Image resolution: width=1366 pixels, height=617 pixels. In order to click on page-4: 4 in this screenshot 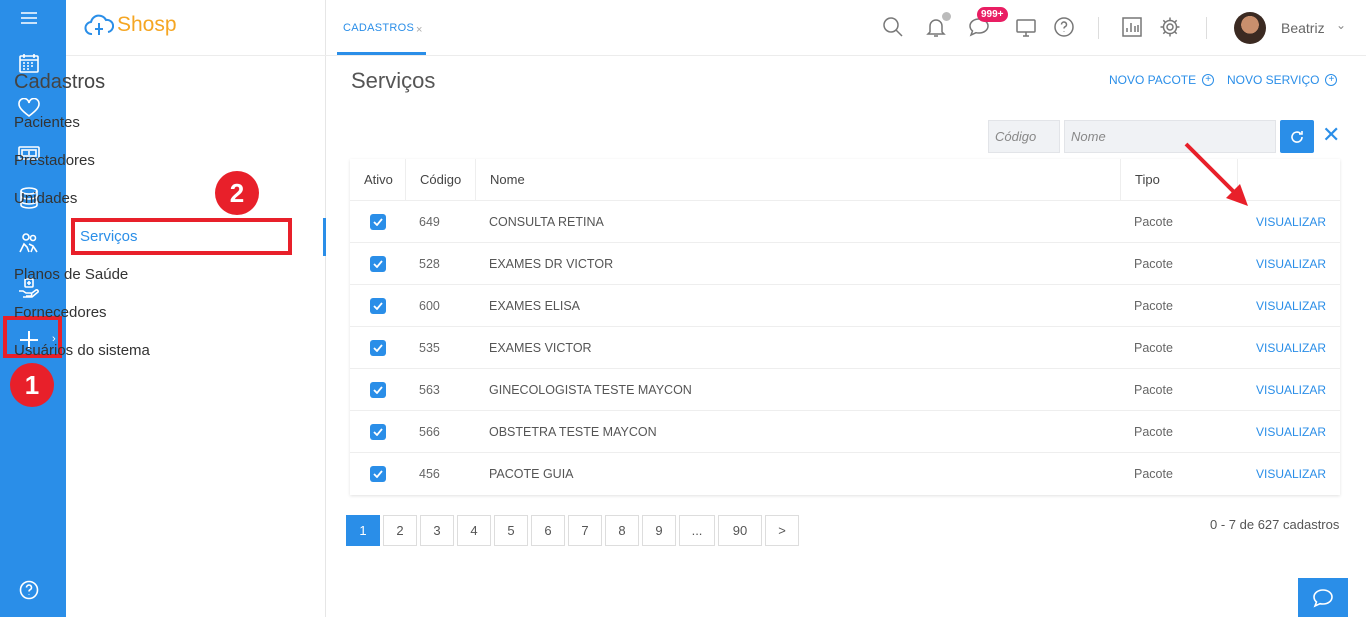, I will do `click(474, 530)`.